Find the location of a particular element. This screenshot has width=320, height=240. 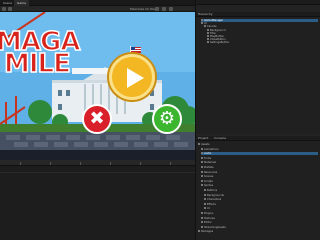

game-title: MAGA MILE is located at coordinates (58, 53).